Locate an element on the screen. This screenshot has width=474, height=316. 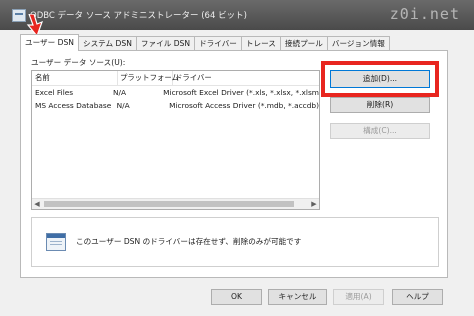
row-driver: Microsoft Access Driver (*.mdb, *.accdb) is located at coordinates (244, 105).